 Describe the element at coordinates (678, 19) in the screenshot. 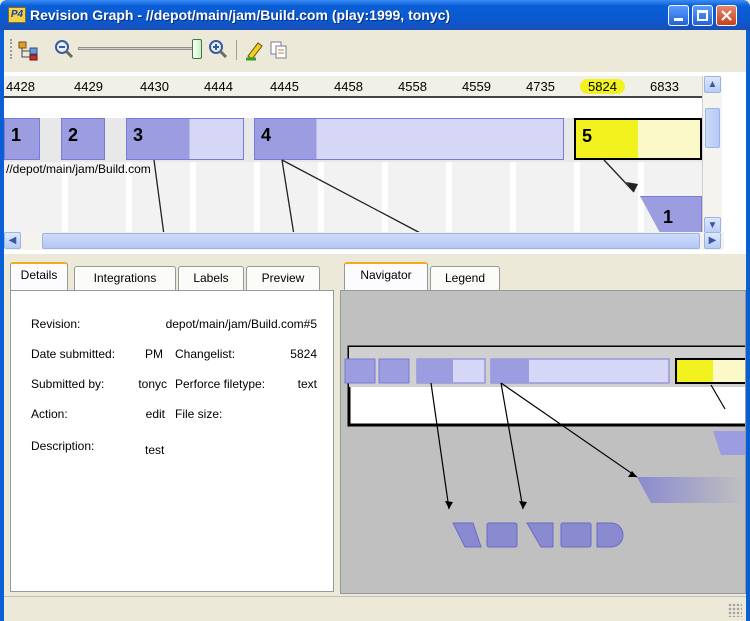

I see `minimize-icon` at that location.